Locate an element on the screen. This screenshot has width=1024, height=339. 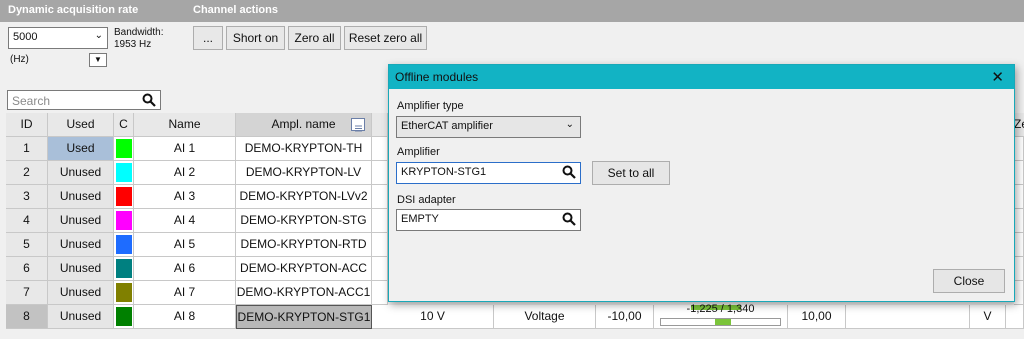
unit-cell: V is located at coordinates (988, 317).